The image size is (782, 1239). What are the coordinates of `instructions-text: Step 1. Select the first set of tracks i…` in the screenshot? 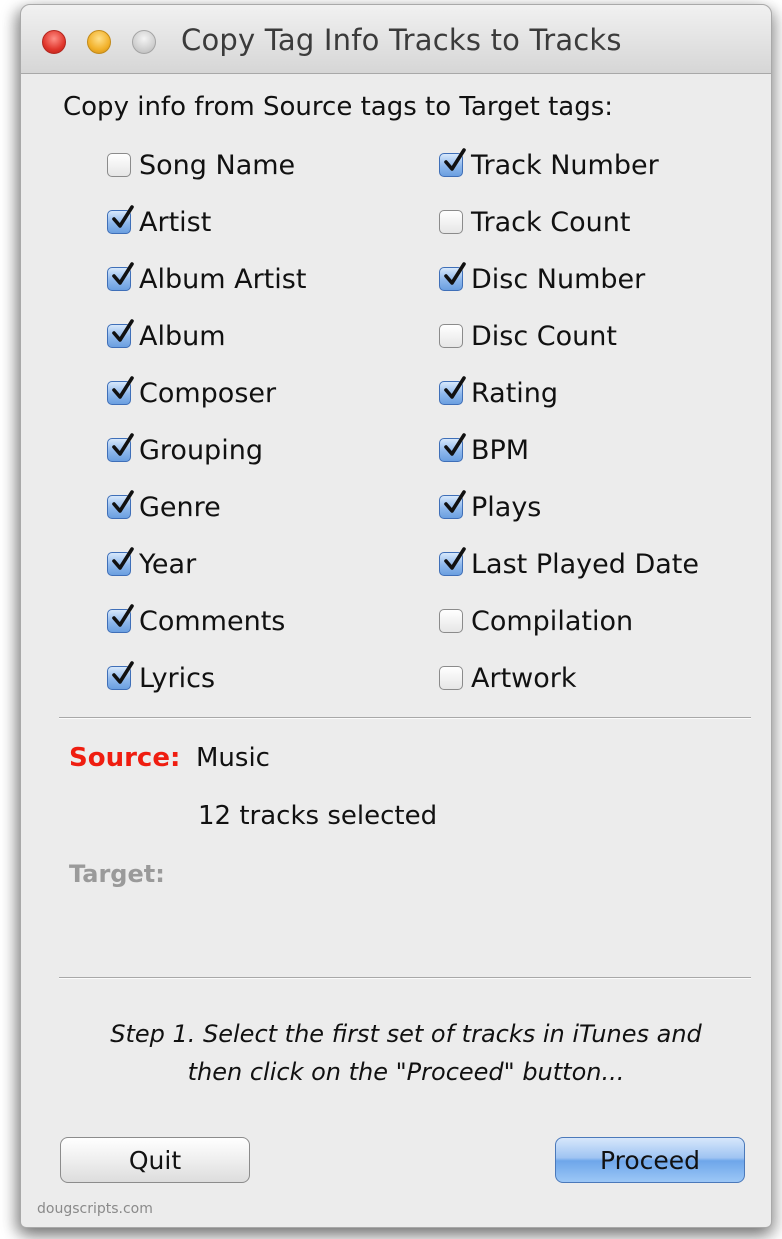 It's located at (406, 1053).